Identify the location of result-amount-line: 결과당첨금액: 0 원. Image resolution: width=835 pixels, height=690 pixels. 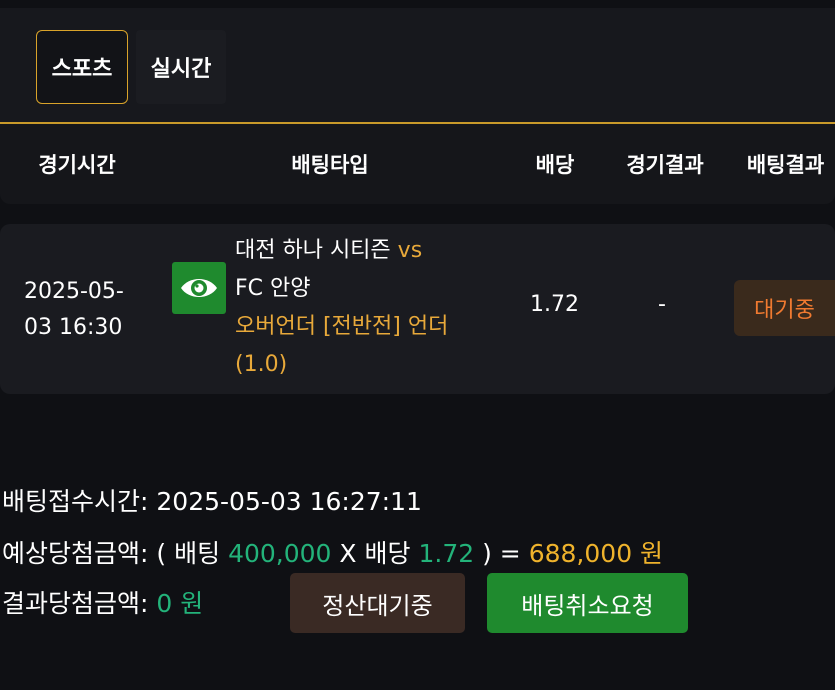
(102, 602).